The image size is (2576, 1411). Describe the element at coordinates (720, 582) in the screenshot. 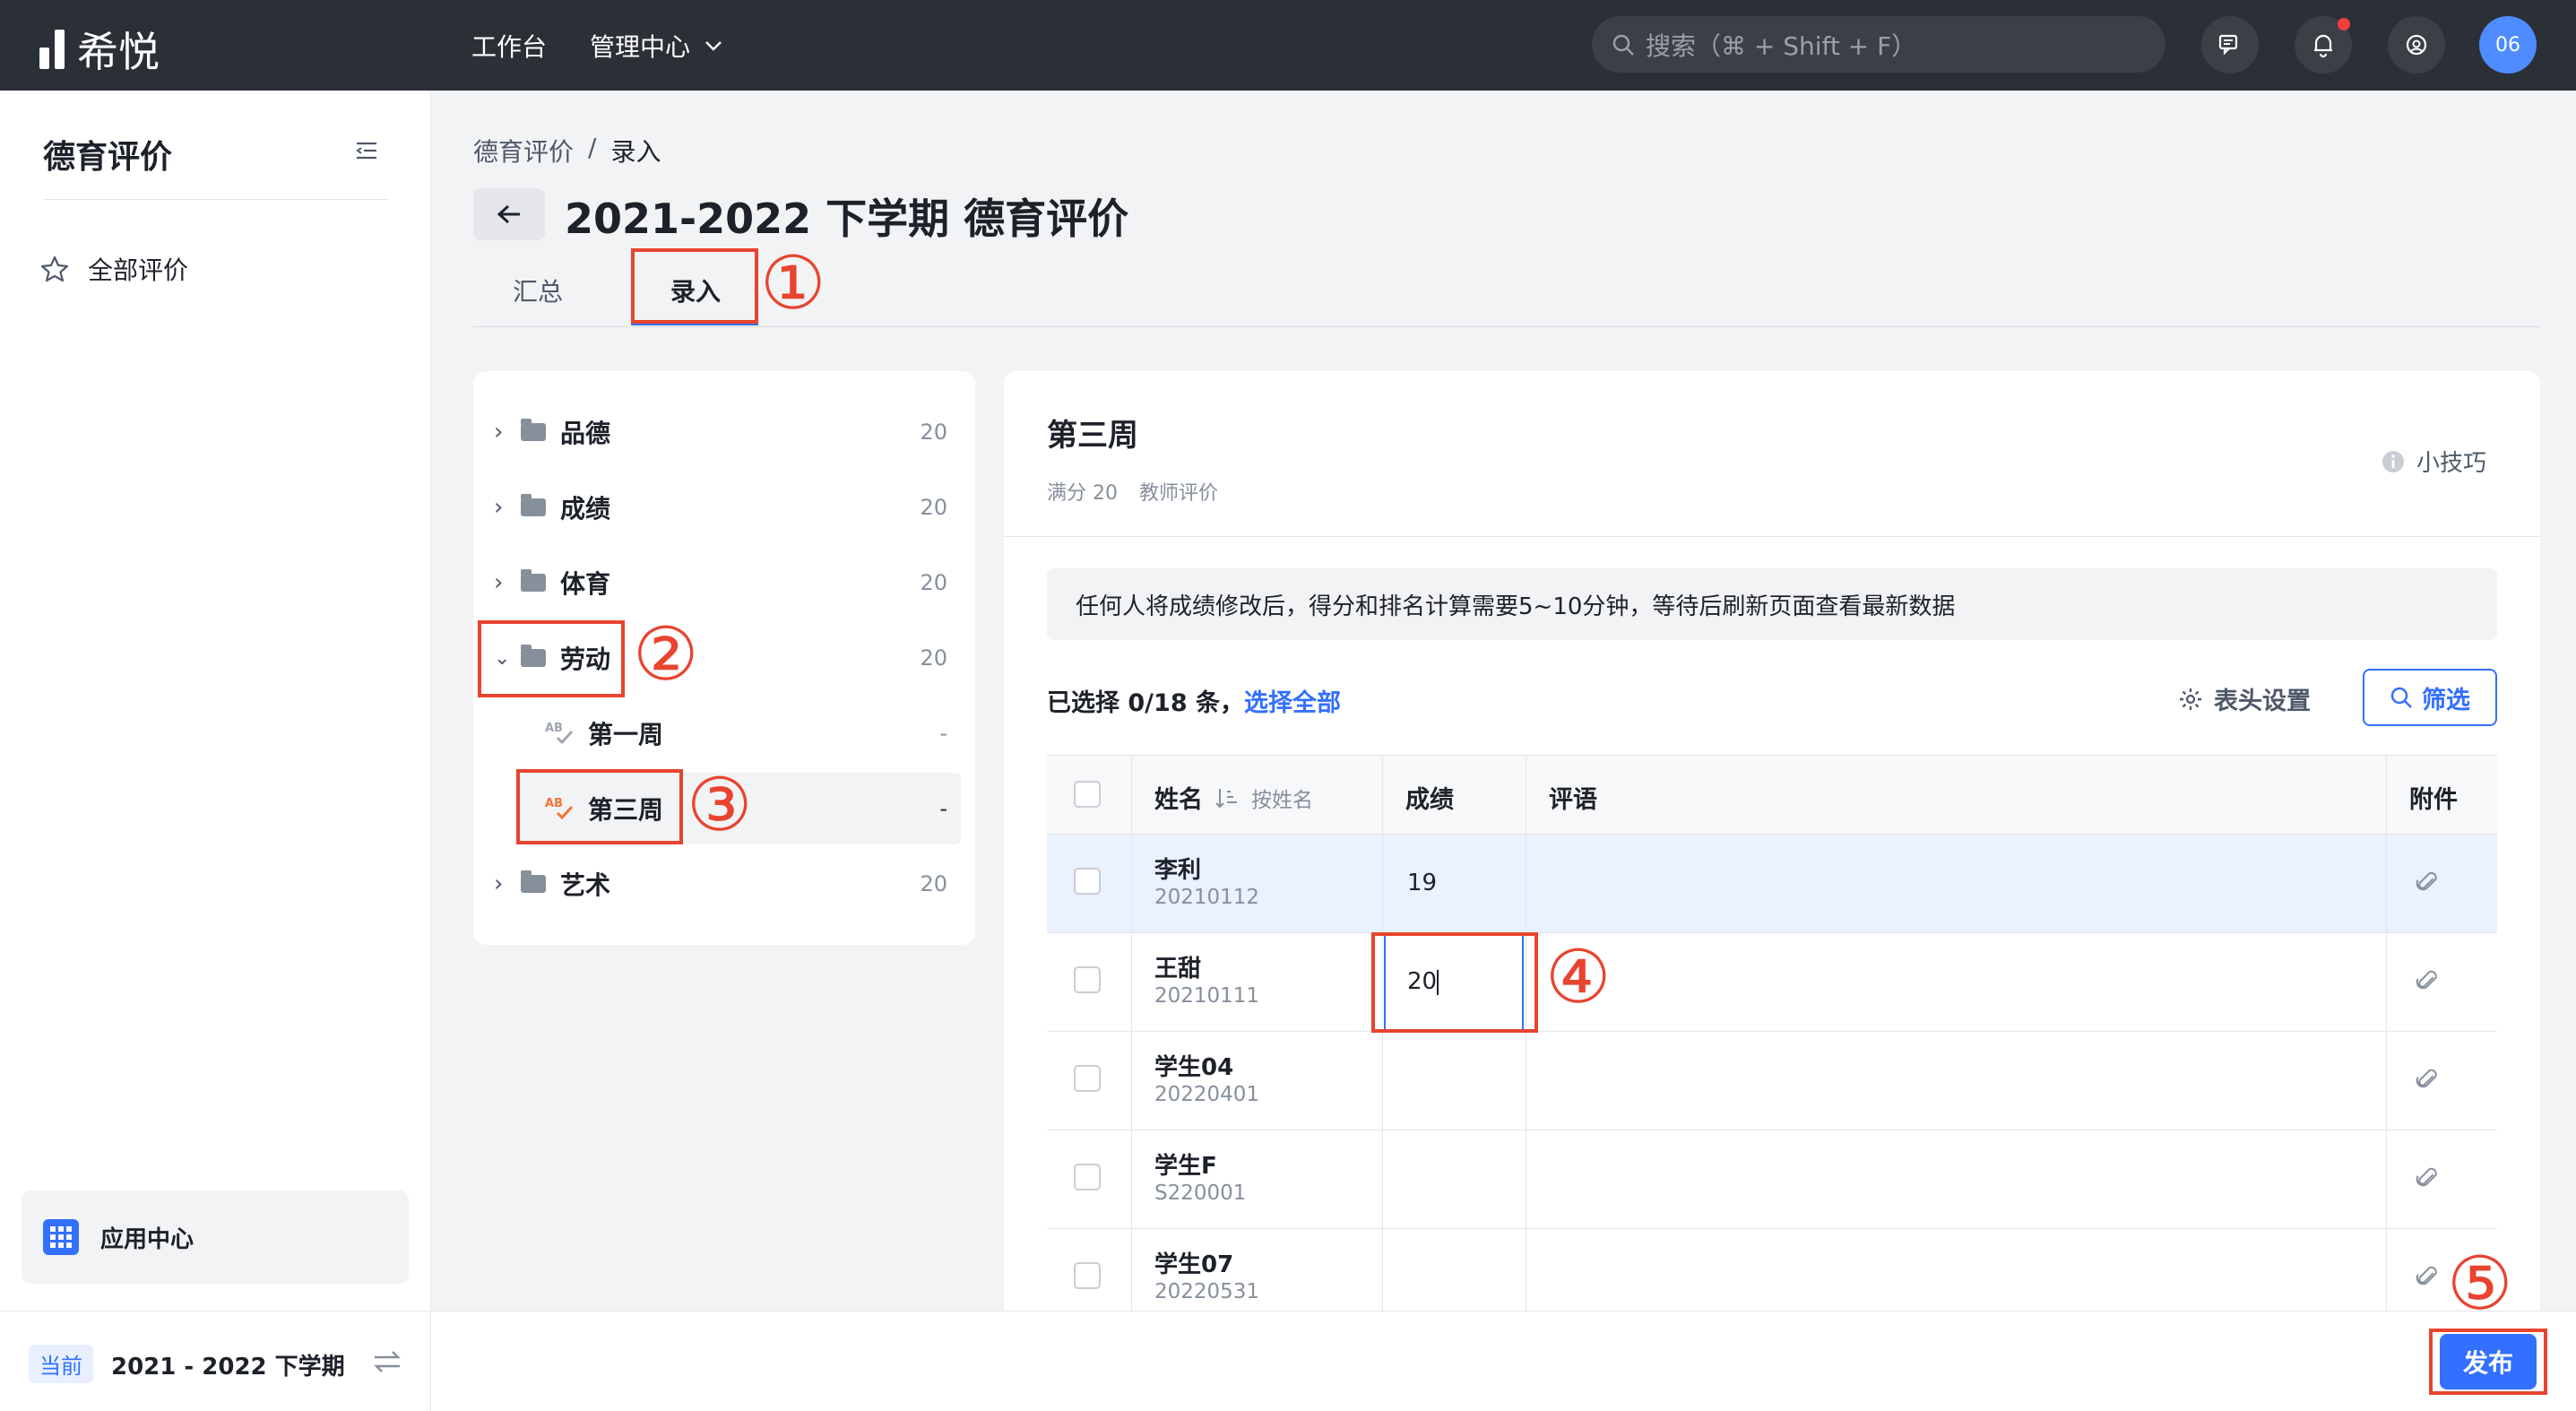

I see `tree-item-pe: › 体育 20` at that location.